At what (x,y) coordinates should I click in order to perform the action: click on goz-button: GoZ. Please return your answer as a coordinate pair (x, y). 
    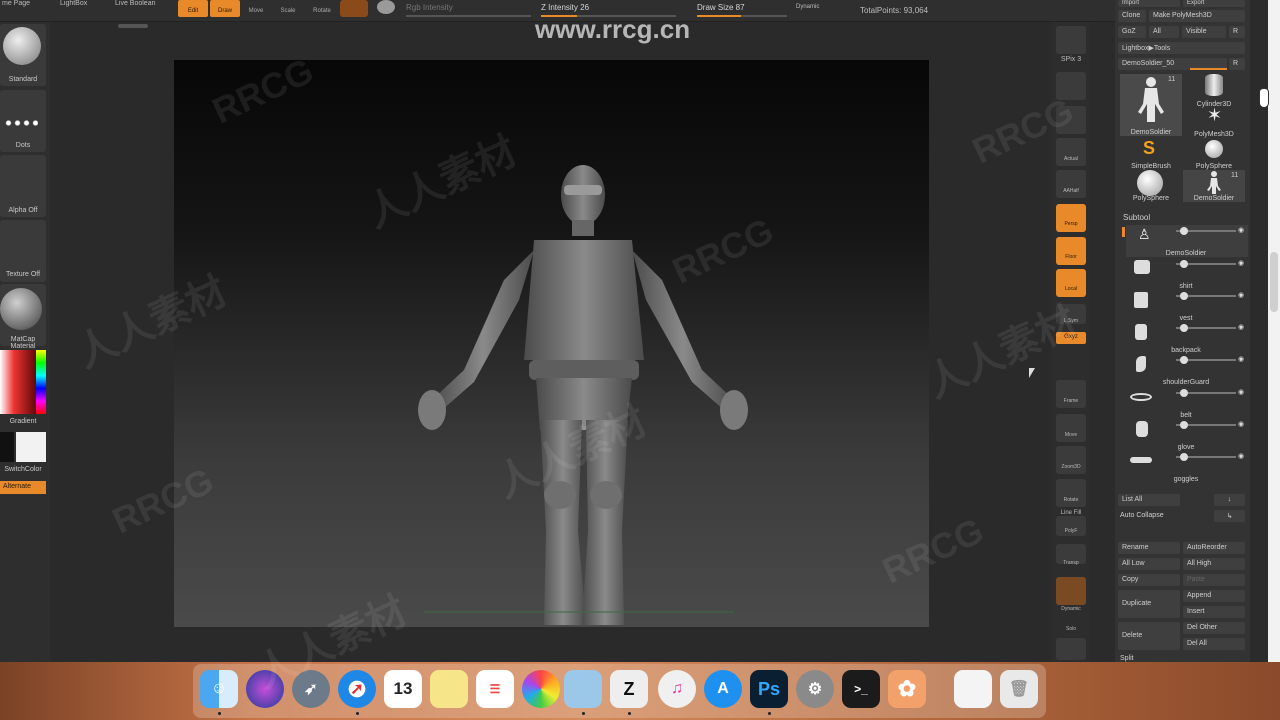
    Looking at the image, I should click on (1132, 32).